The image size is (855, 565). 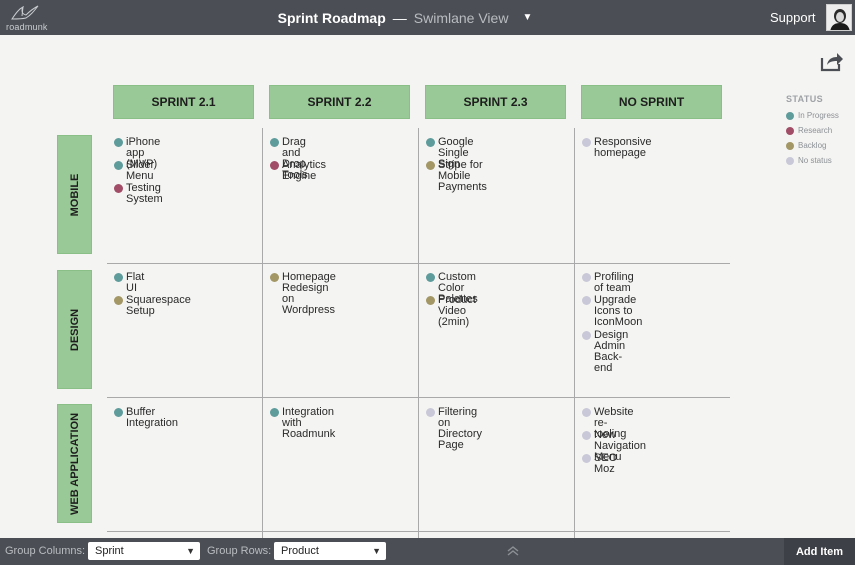 I want to click on item-label: Integration with, so click(x=308, y=417).